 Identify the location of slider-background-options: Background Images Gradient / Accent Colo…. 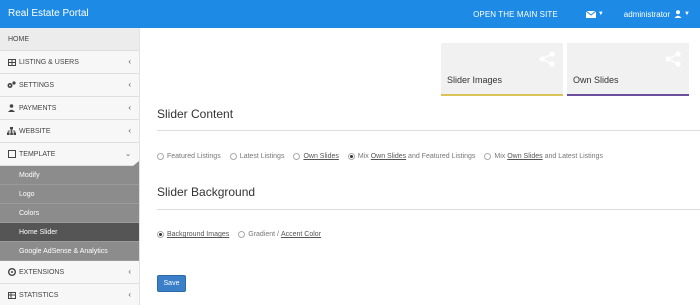
(243, 234).